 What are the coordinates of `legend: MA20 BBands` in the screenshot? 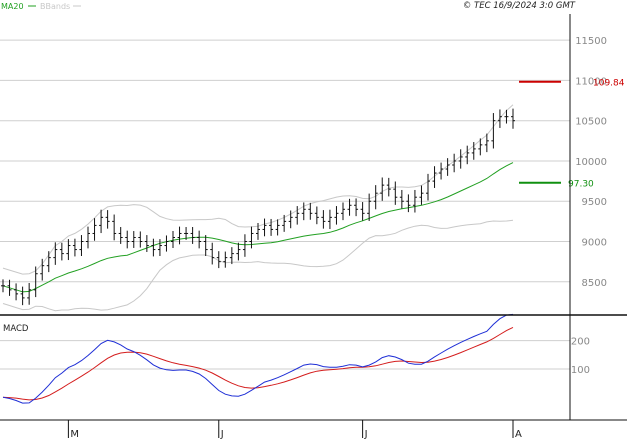 It's located at (41, 6).